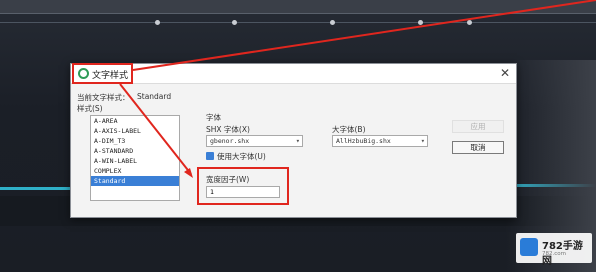 This screenshot has width=596, height=272. I want to click on font-group-label: 字体, so click(213, 117).